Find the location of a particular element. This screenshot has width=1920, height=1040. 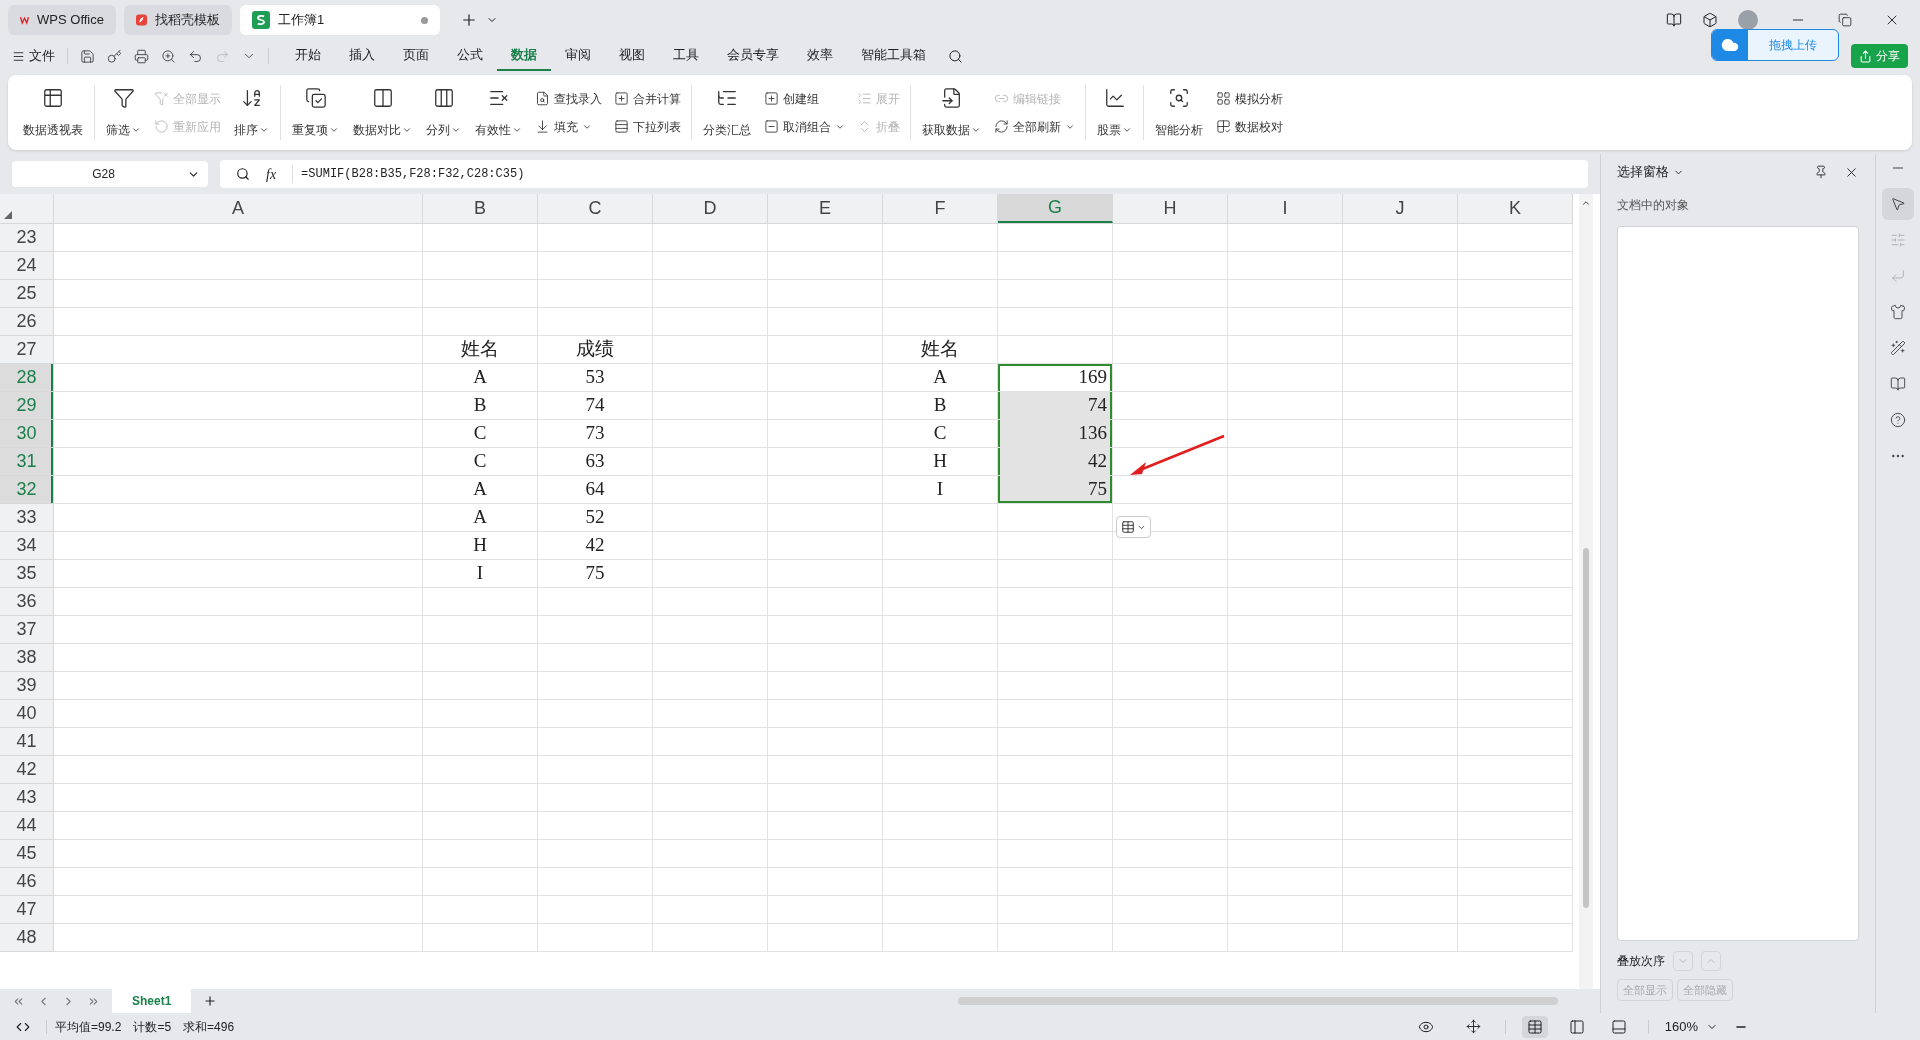

ribbon-button: 分列 is located at coordinates (443, 112).